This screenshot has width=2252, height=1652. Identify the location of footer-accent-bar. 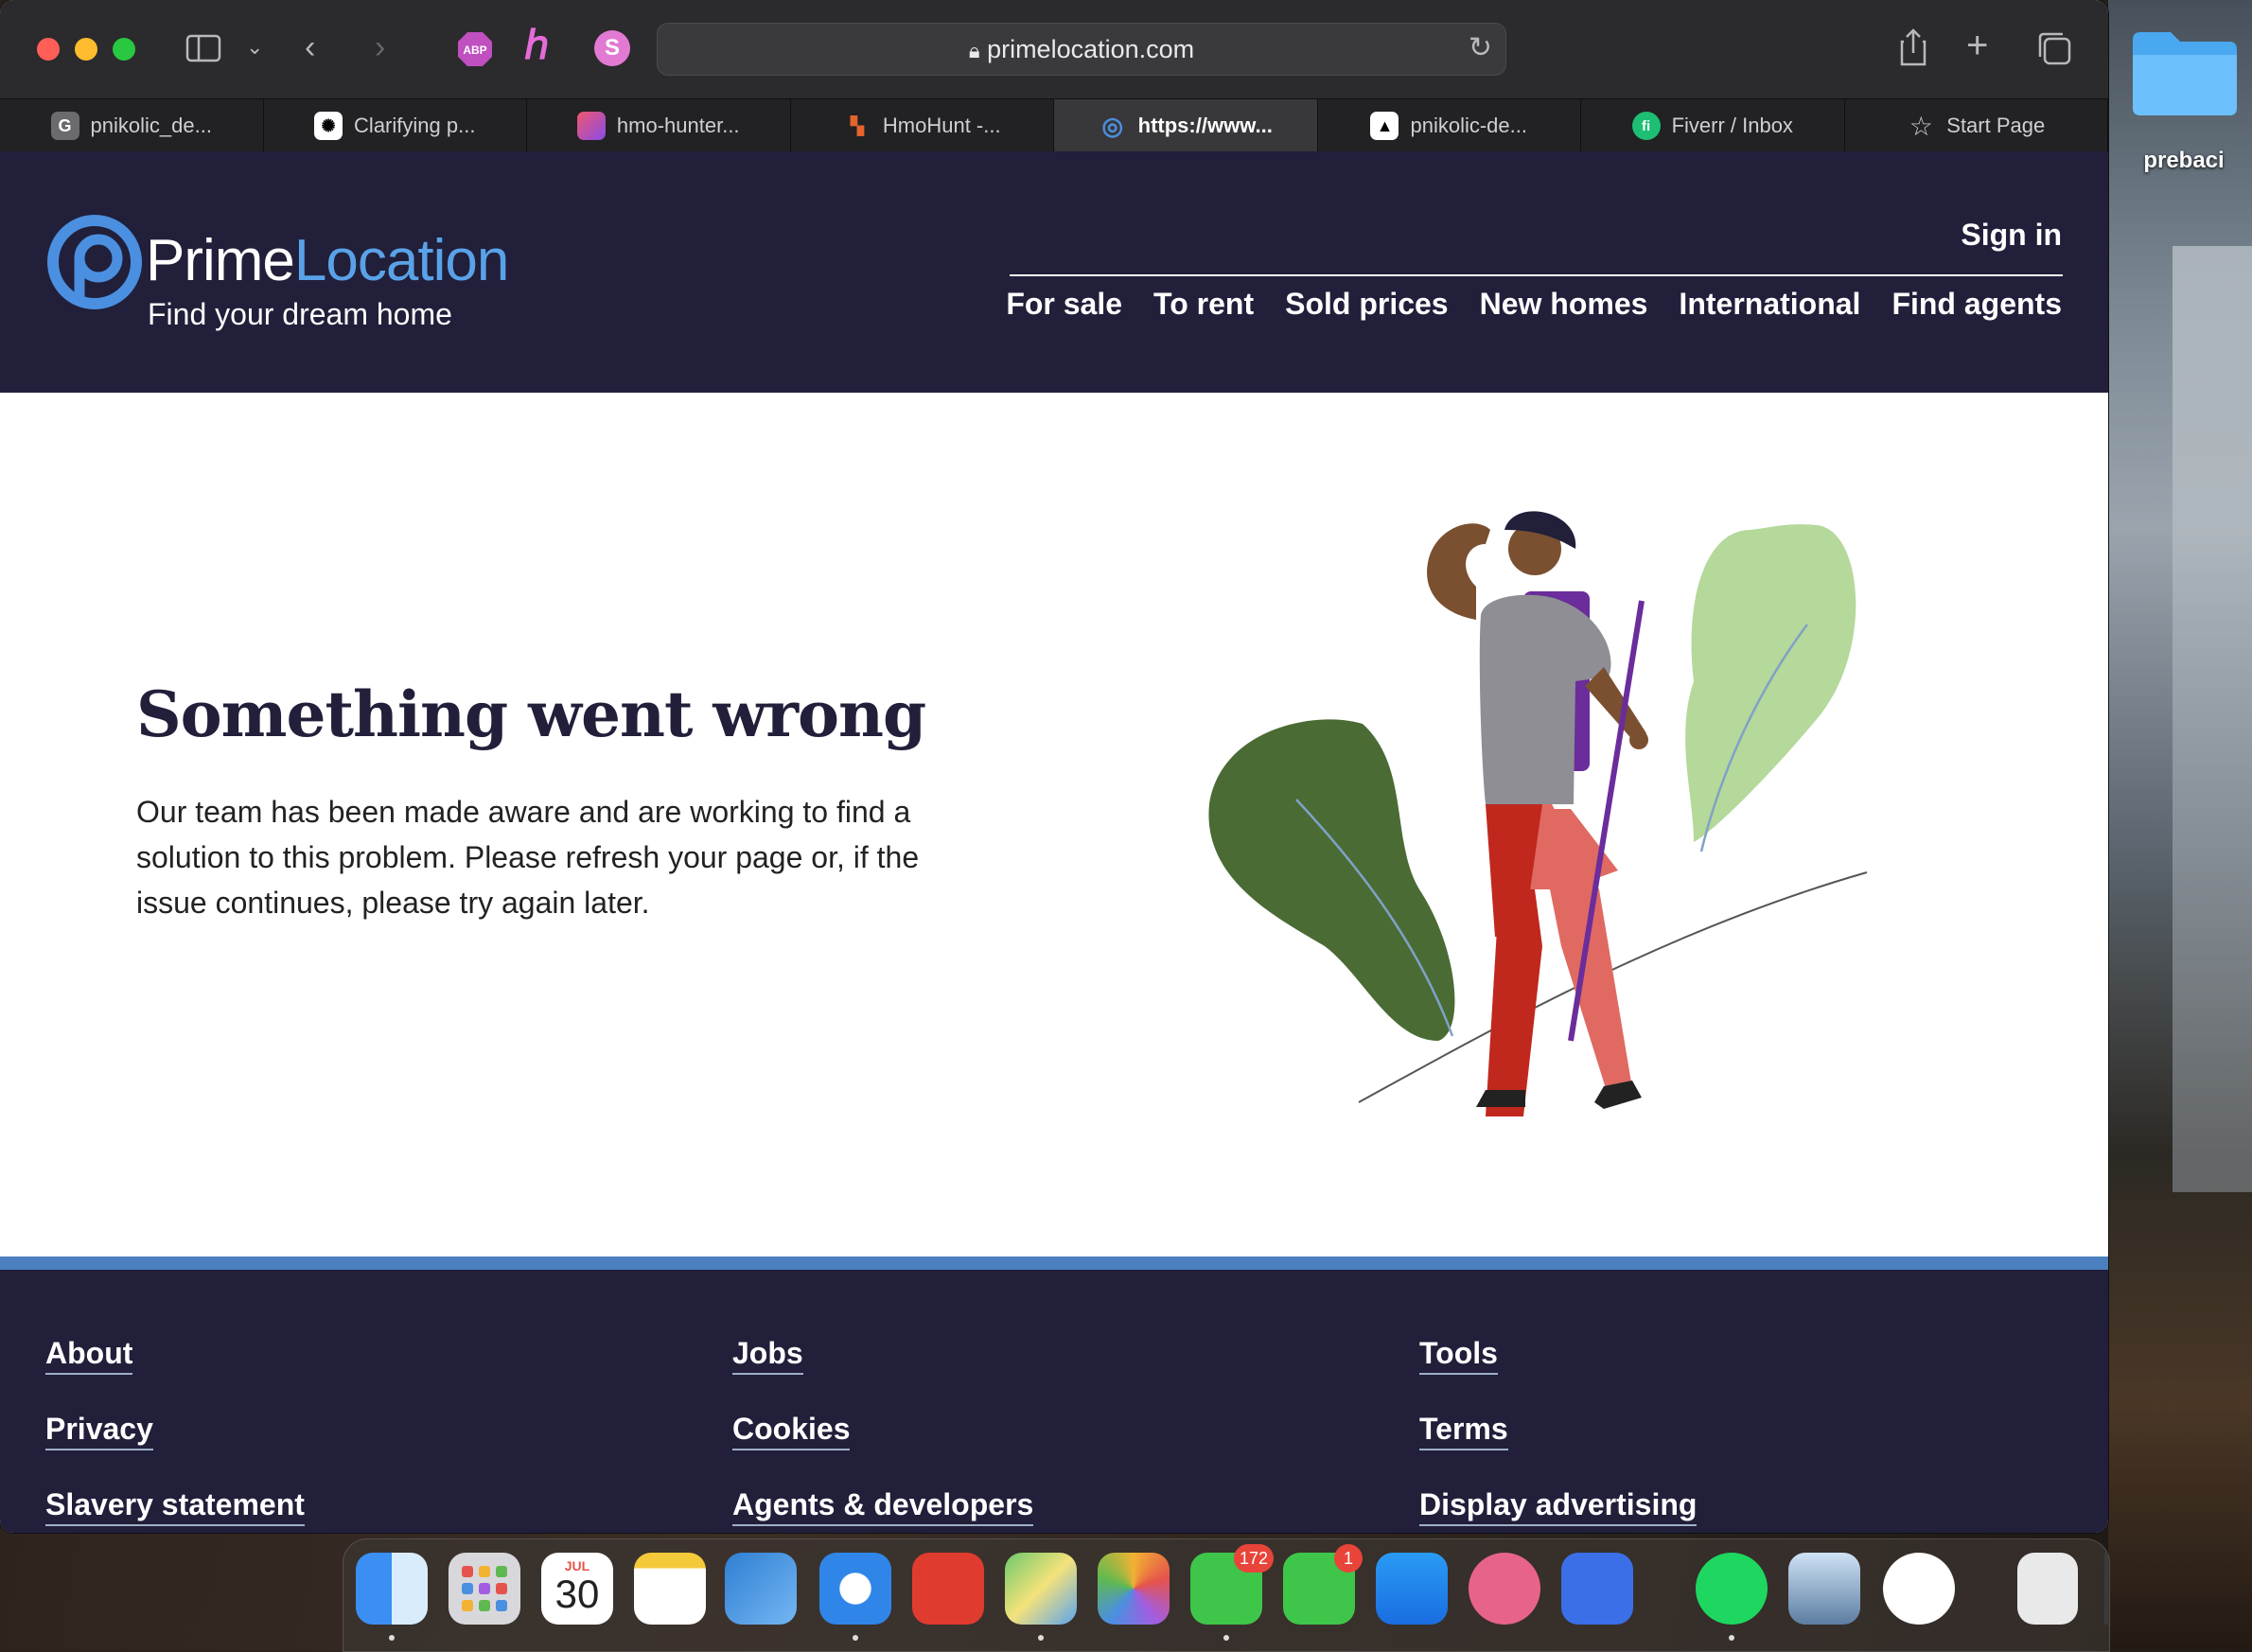
(1054, 1263).